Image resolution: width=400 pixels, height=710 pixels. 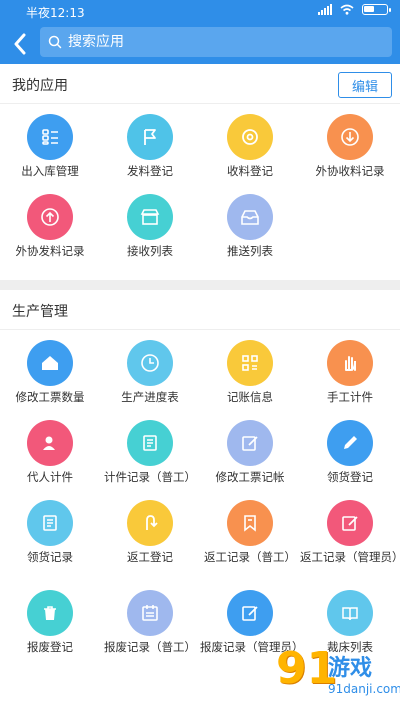 What do you see at coordinates (40, 312) in the screenshot?
I see `production-title: 生产管理` at bounding box center [40, 312].